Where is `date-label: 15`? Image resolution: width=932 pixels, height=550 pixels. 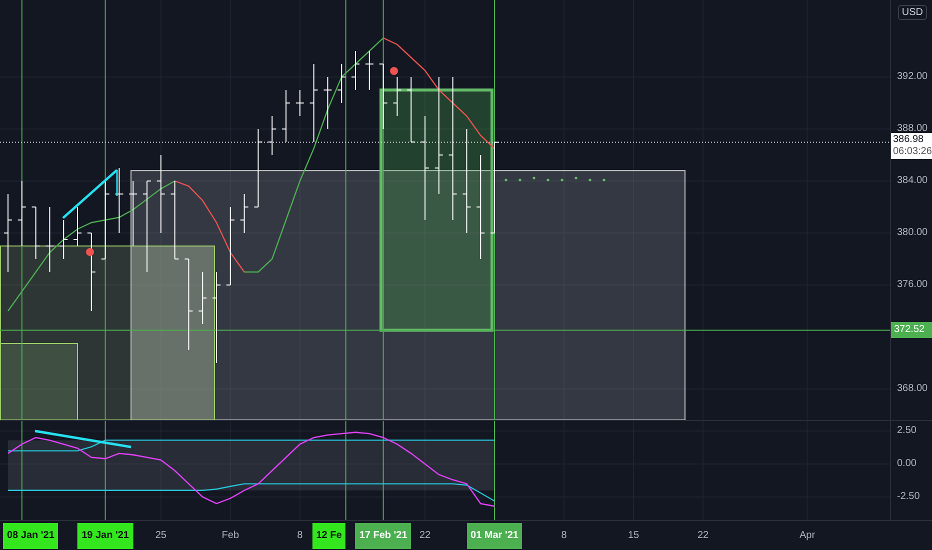 date-label: 15 is located at coordinates (633, 536).